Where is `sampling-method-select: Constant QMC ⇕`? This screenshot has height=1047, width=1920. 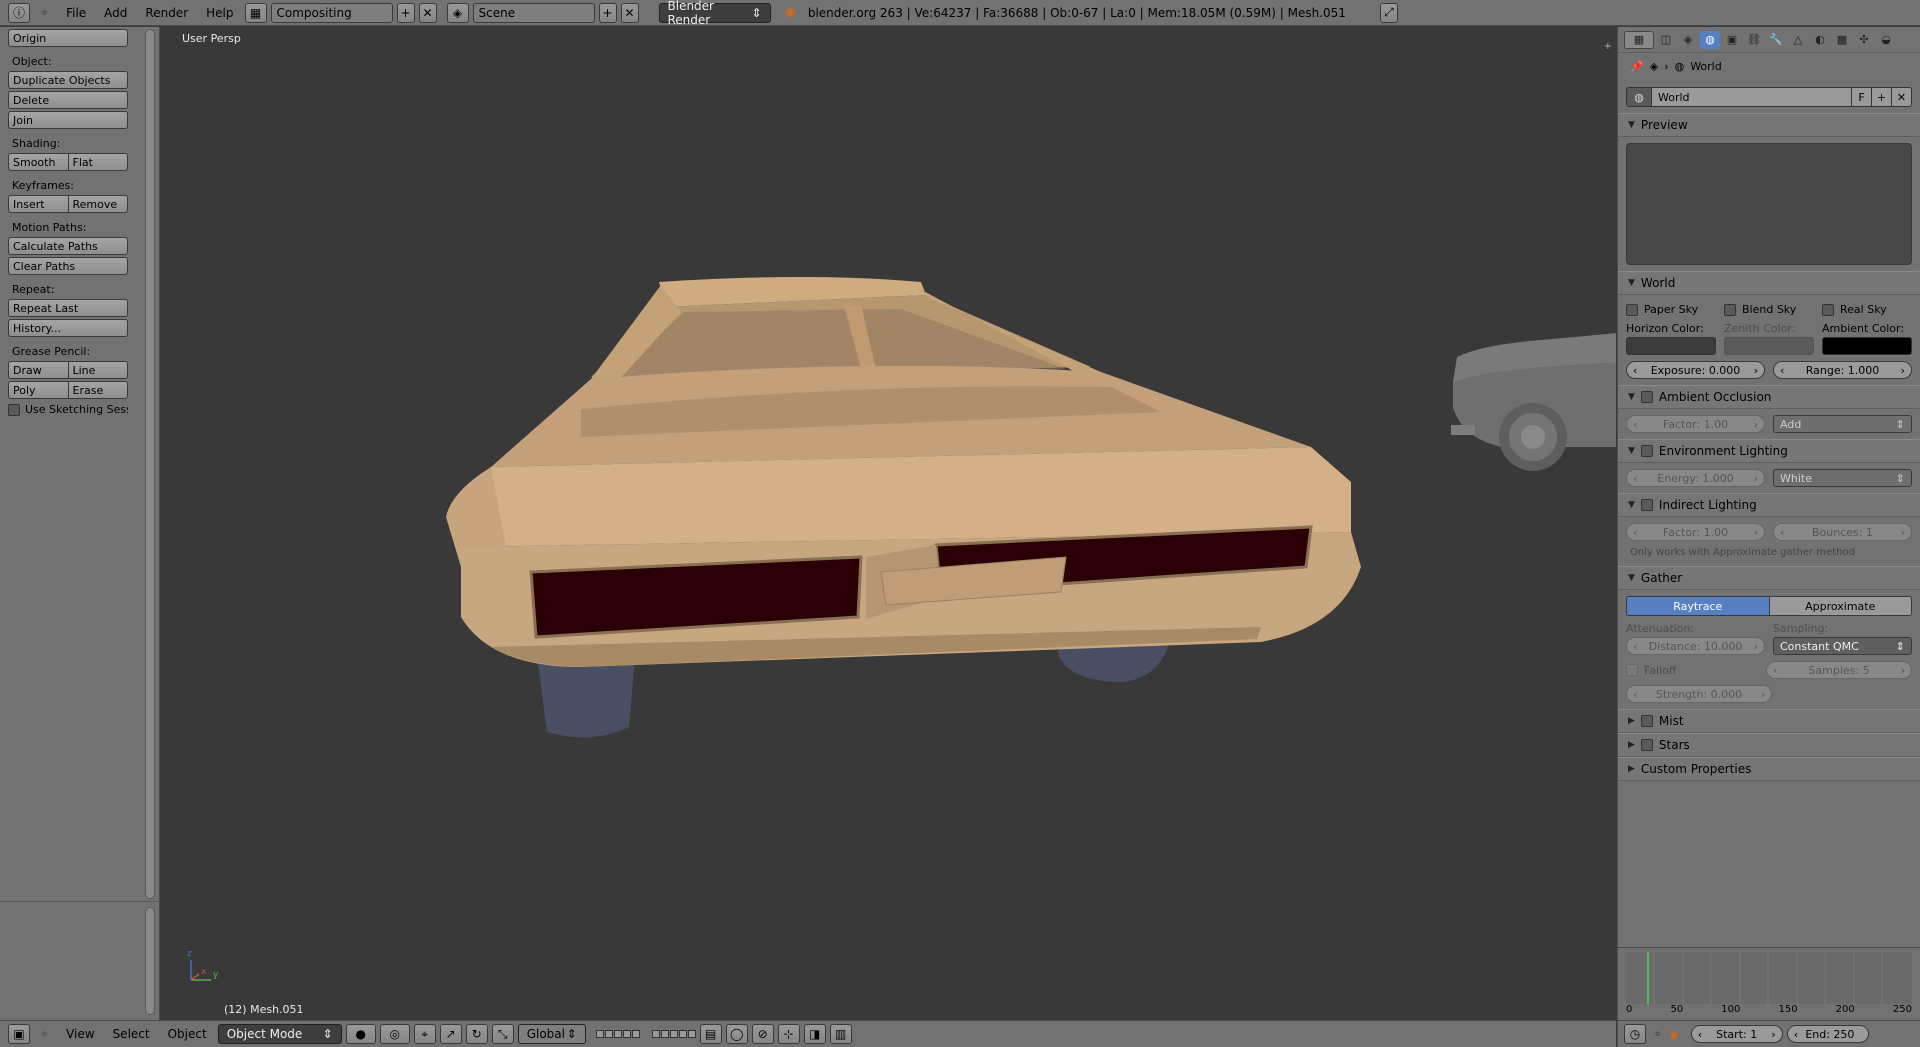 sampling-method-select: Constant QMC ⇕ is located at coordinates (1842, 646).